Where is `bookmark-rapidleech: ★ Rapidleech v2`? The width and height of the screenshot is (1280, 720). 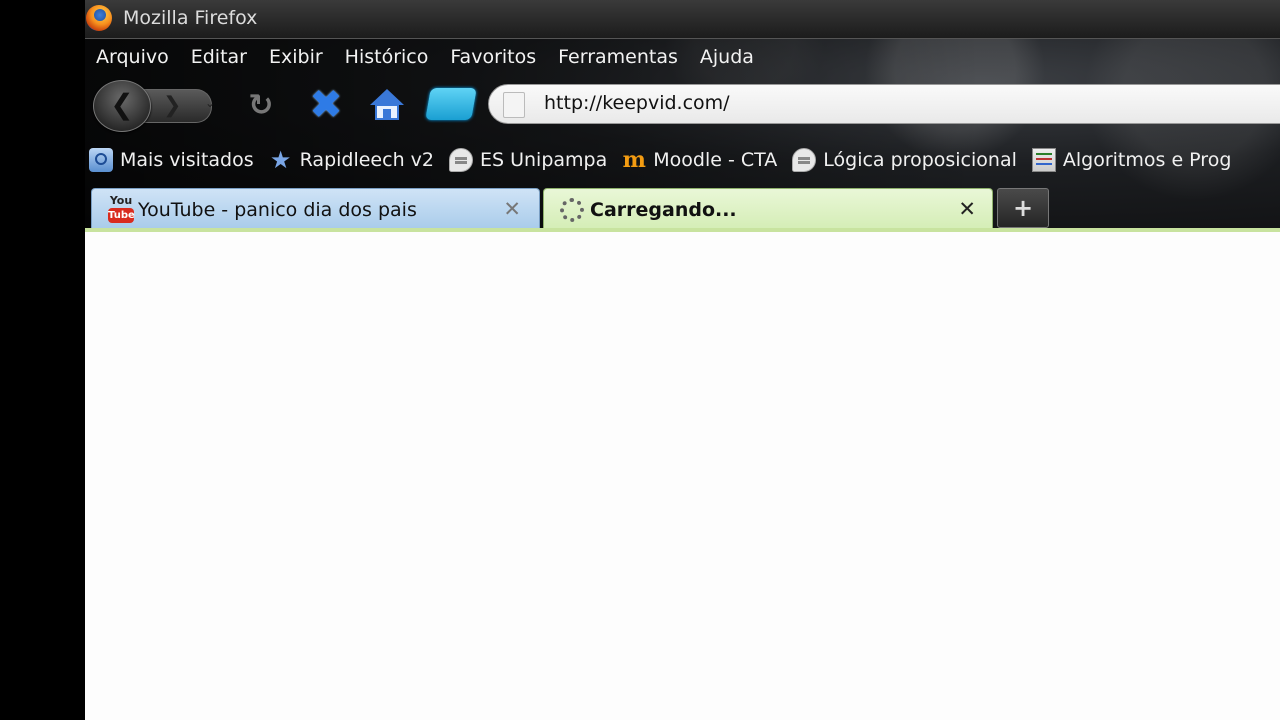 bookmark-rapidleech: ★ Rapidleech v2 is located at coordinates (349, 160).